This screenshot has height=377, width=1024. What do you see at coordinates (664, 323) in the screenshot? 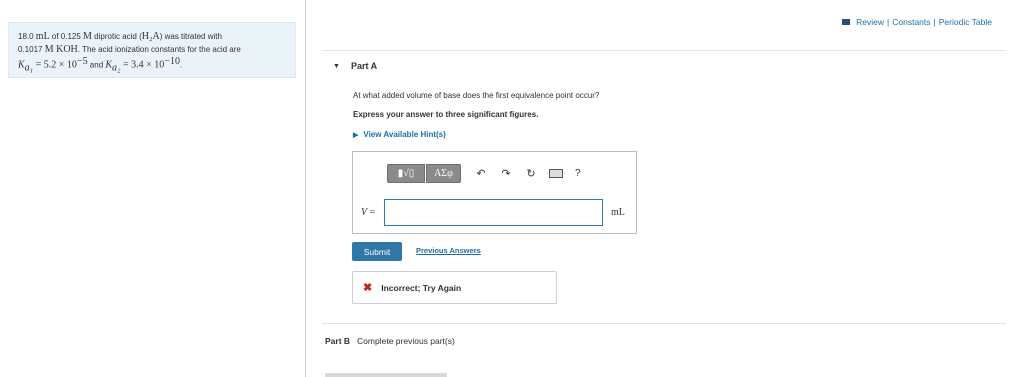
I see `part-divider` at bounding box center [664, 323].